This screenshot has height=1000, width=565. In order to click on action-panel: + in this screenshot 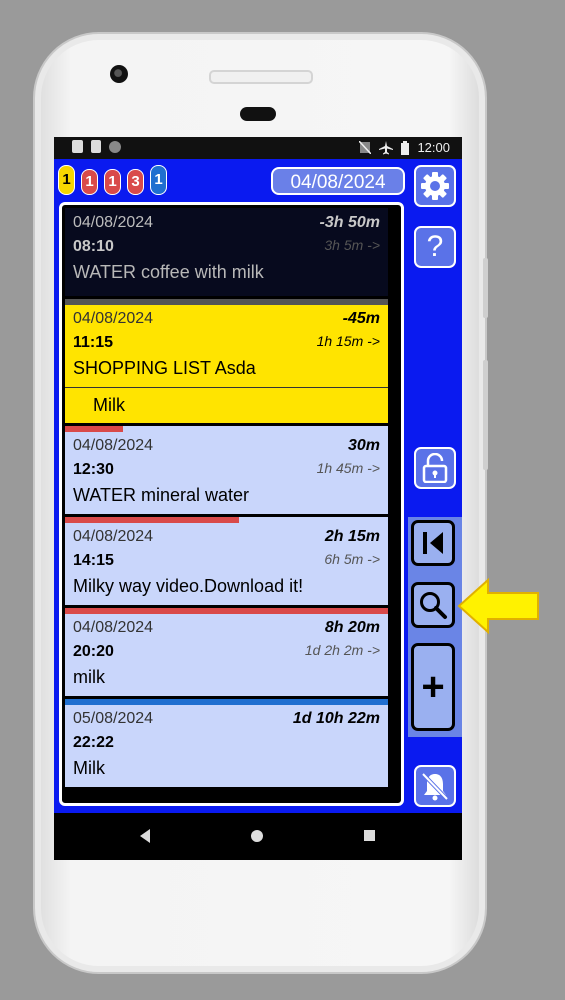, I will do `click(435, 627)`.